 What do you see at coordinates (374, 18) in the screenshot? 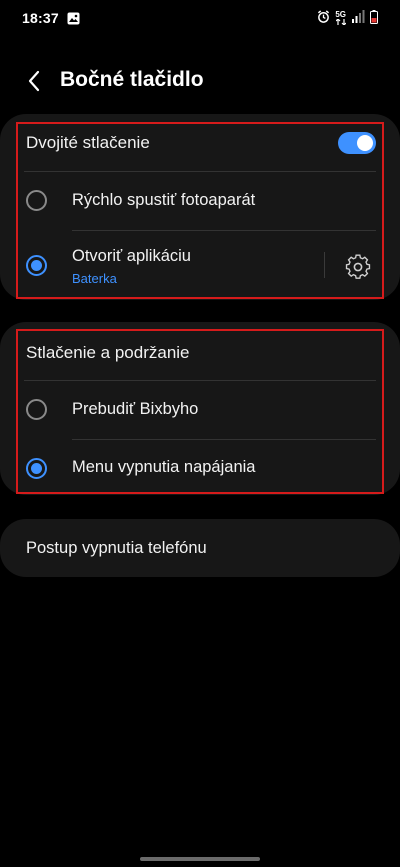
I see `battery-icon` at bounding box center [374, 18].